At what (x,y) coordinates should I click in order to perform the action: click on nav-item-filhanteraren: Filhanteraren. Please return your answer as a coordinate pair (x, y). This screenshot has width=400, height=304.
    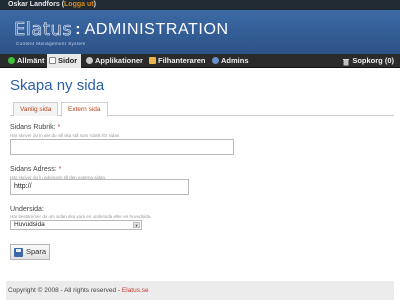
    Looking at the image, I should click on (176, 61).